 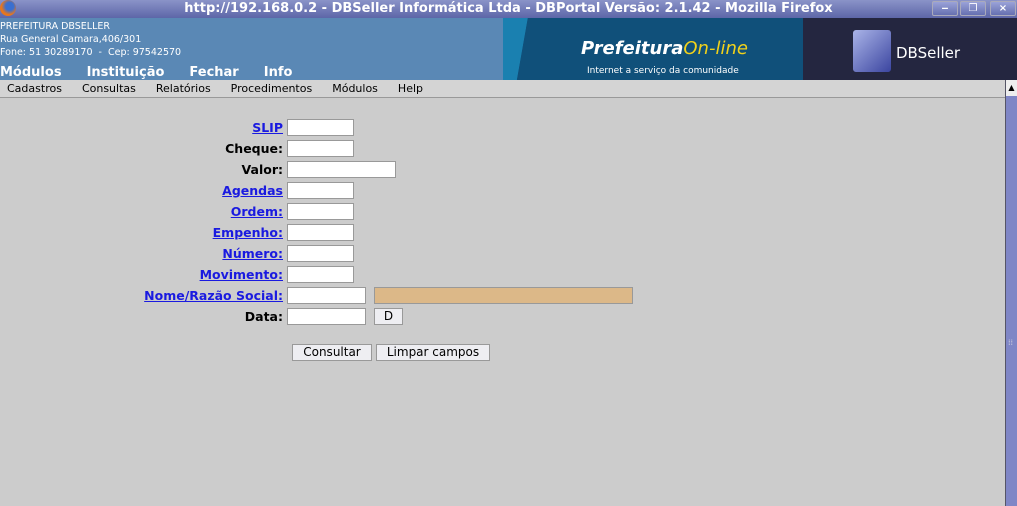 What do you see at coordinates (143, 295) in the screenshot?
I see `nome-razao-social-link: Nome/Razão Social:` at bounding box center [143, 295].